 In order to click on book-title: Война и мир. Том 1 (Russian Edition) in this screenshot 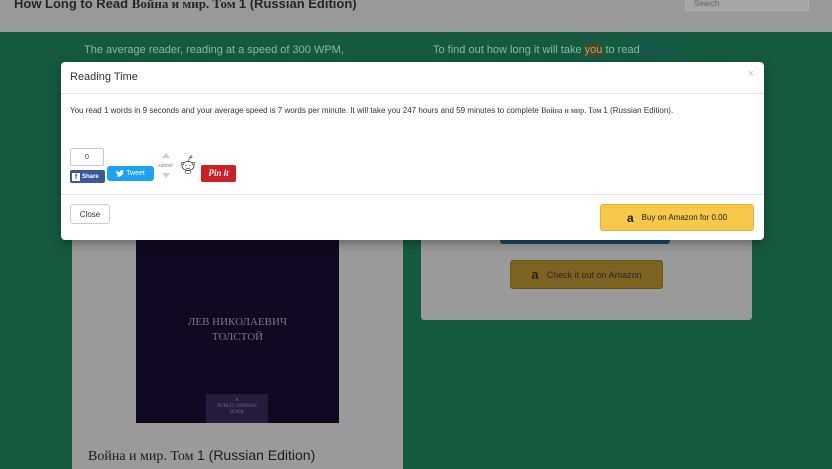, I will do `click(202, 455)`.